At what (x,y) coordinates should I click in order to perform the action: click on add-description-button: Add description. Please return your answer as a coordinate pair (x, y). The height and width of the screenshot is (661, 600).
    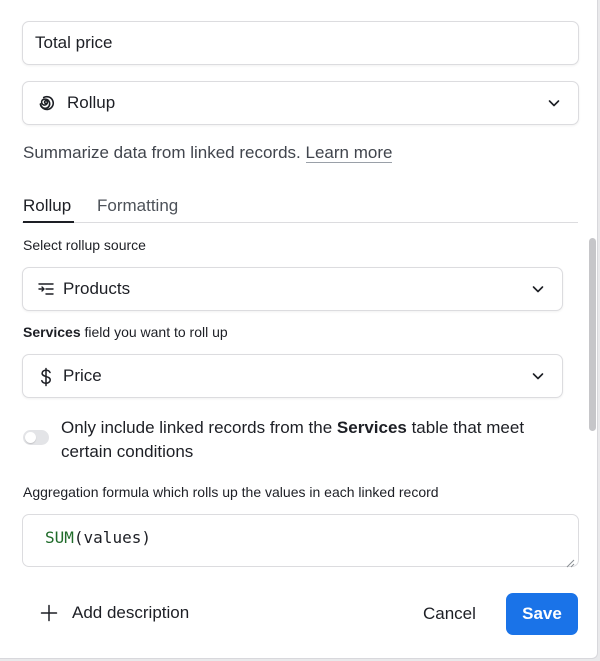
    Looking at the image, I should click on (114, 613).